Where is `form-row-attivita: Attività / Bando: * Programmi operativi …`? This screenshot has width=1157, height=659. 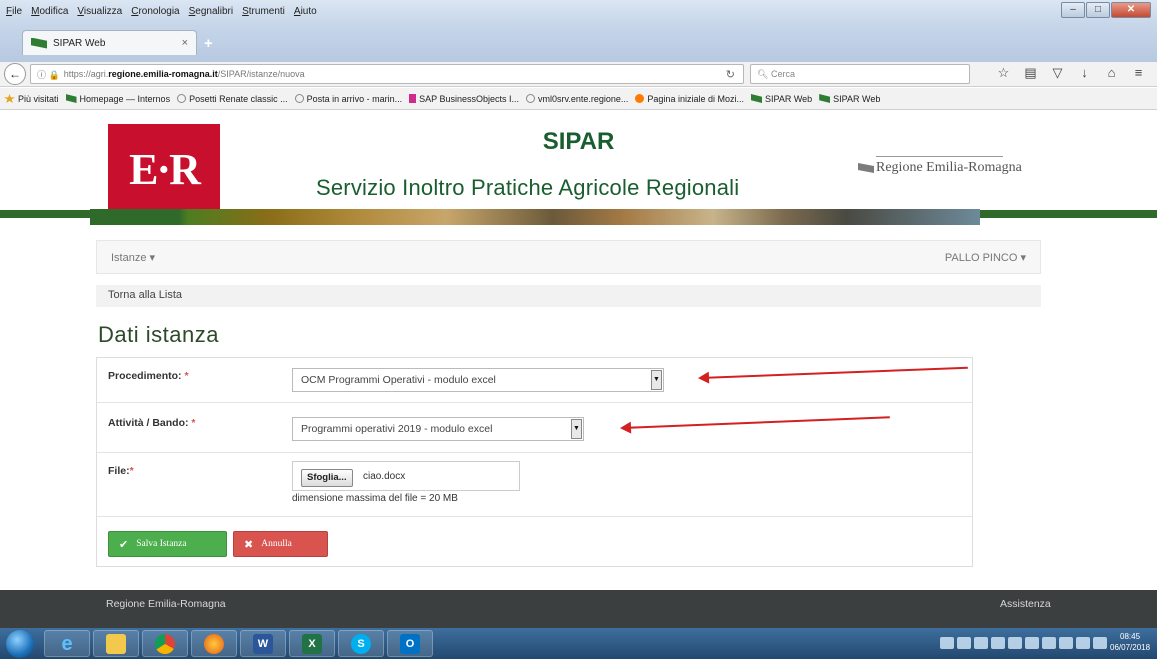 form-row-attivita: Attività / Bando: * Programmi operativi … is located at coordinates (534, 428).